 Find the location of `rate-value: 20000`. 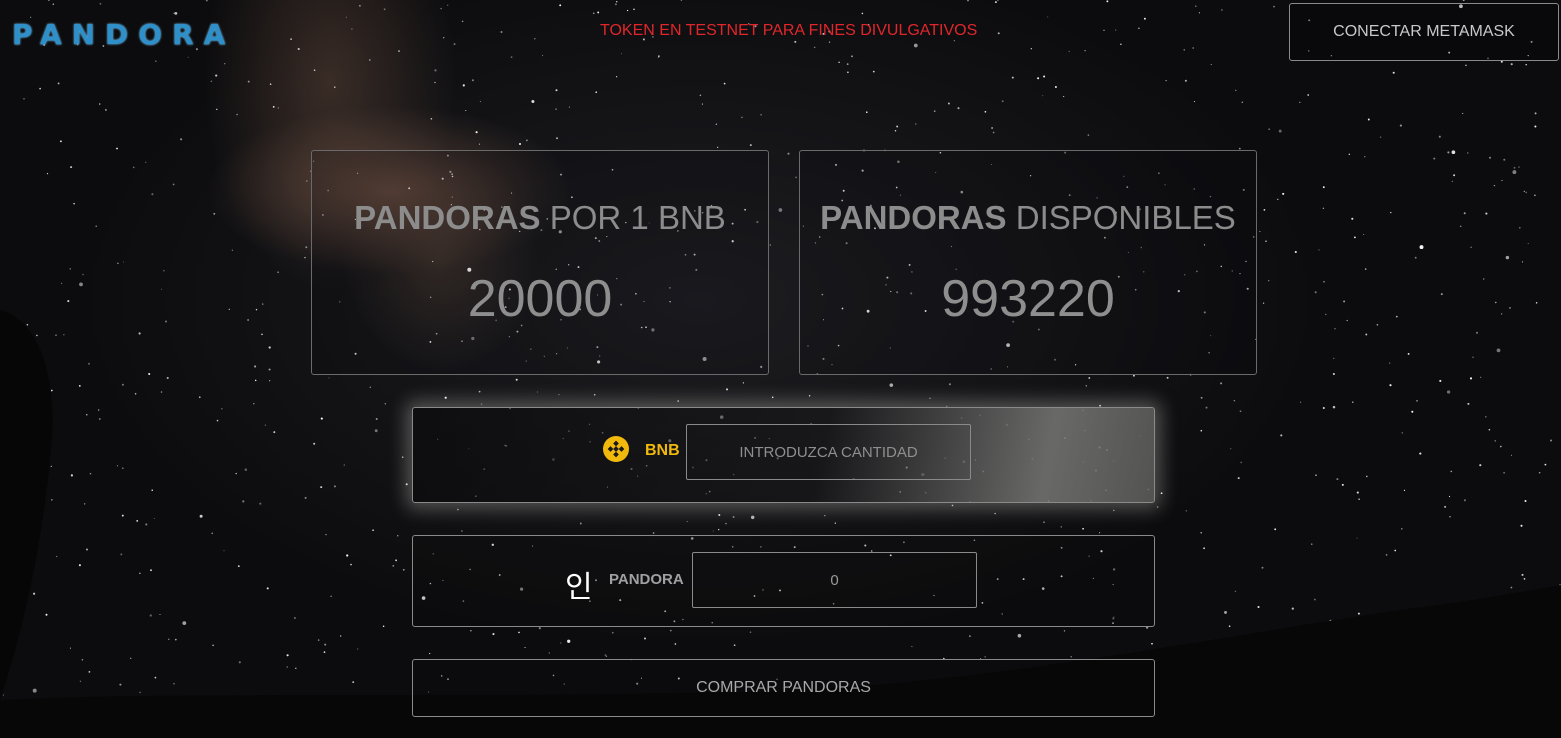

rate-value: 20000 is located at coordinates (540, 299).